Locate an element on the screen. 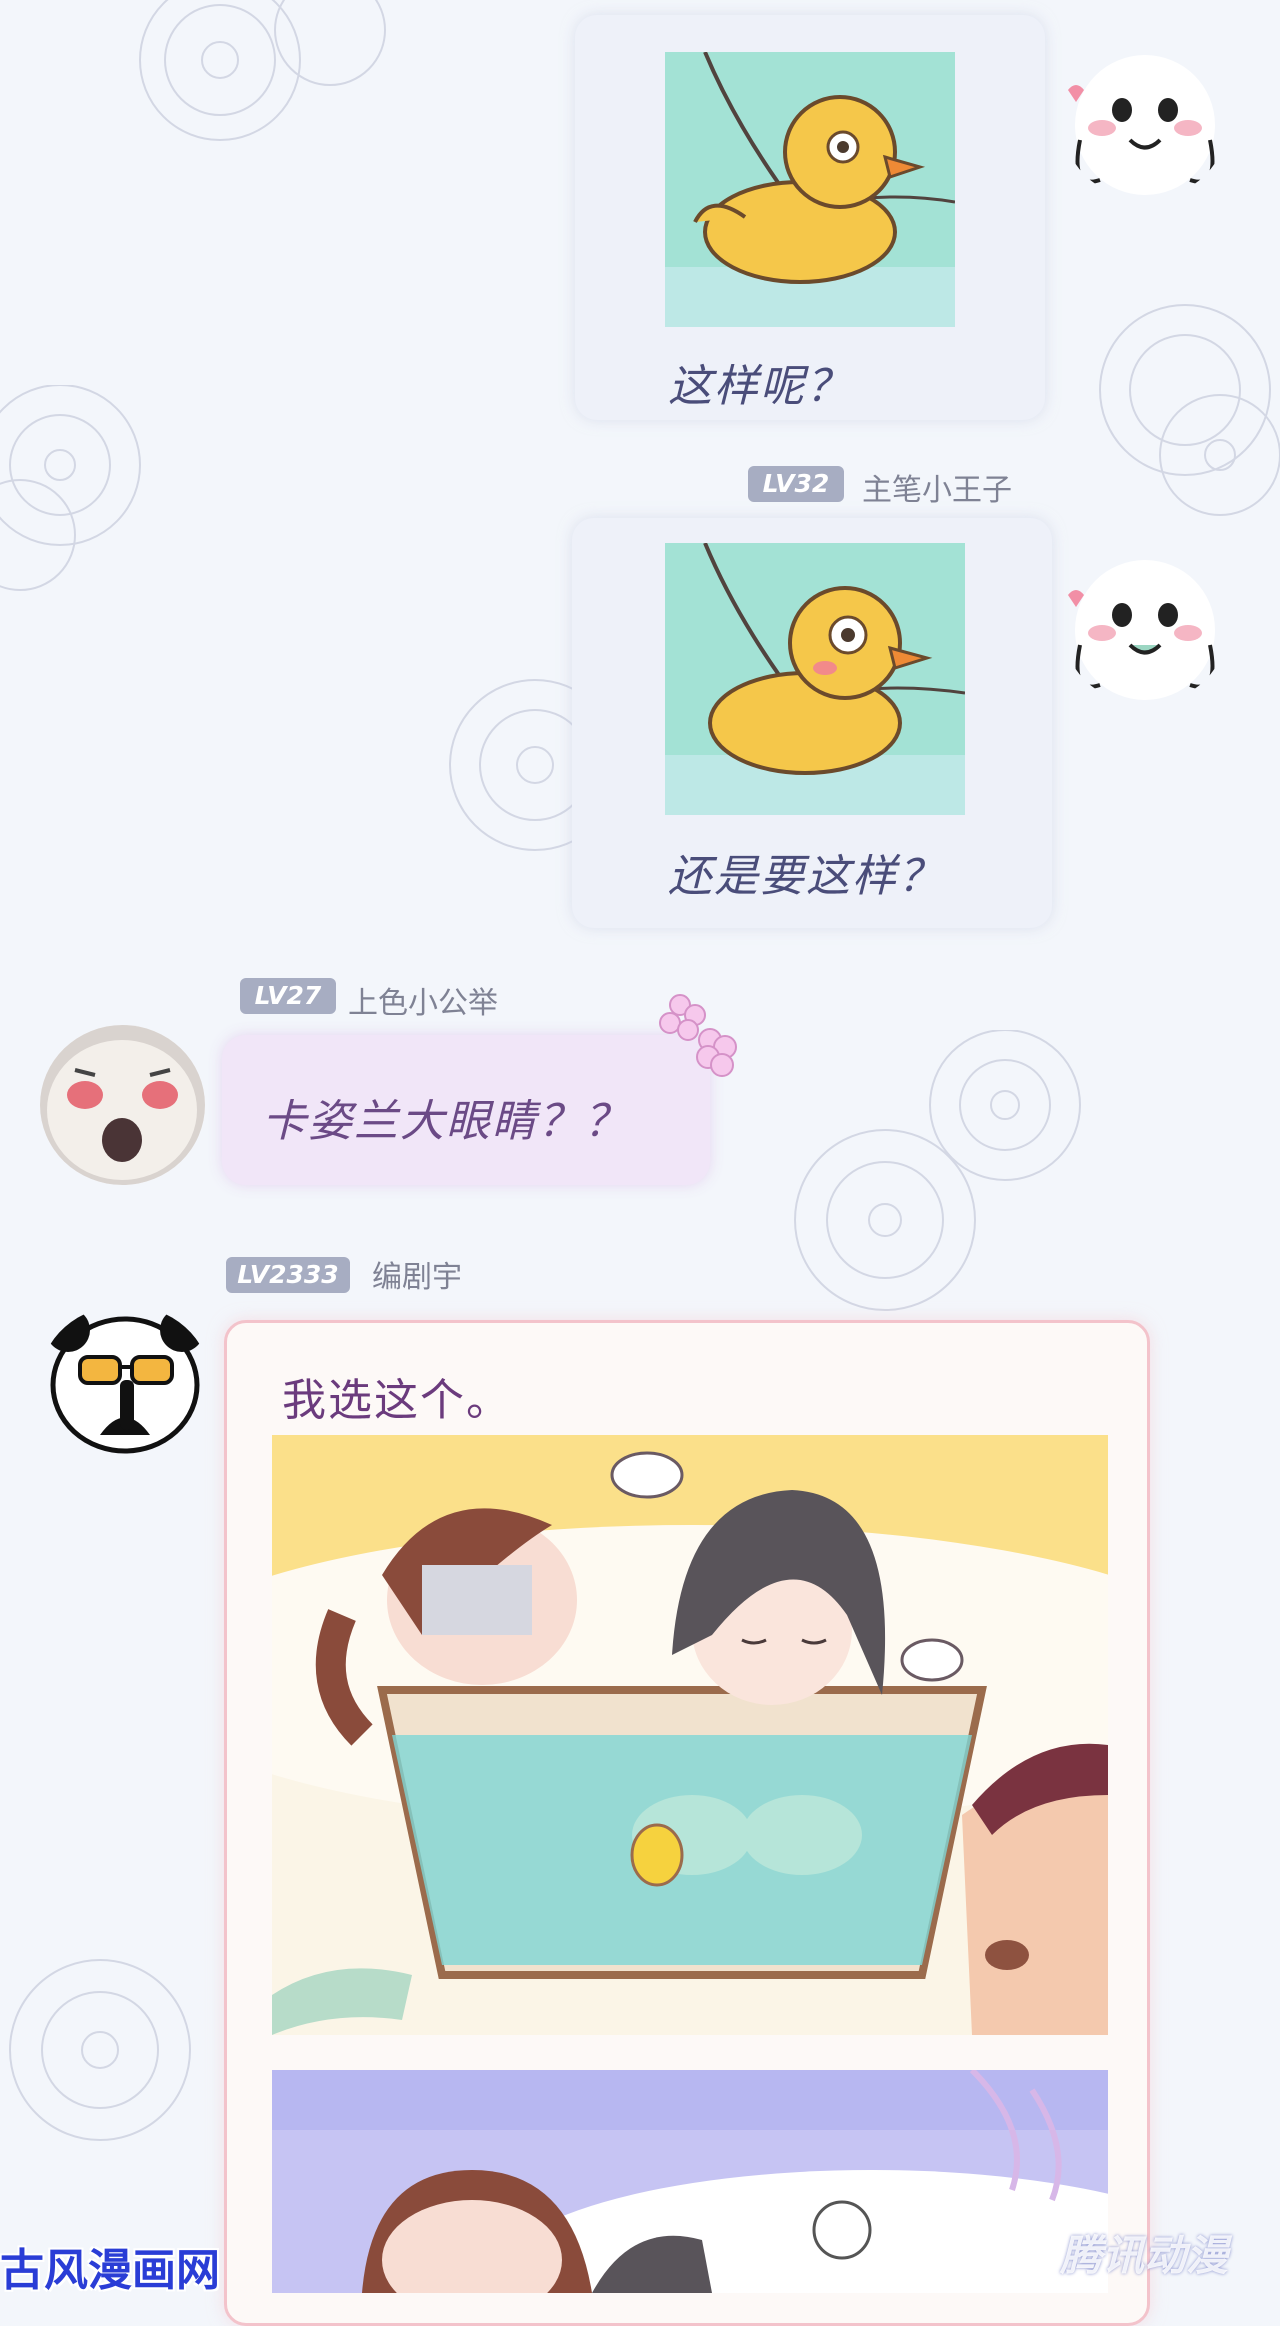 This screenshot has width=1280, height=2326. message-caption: 这样呢？ is located at coordinates (760, 386).